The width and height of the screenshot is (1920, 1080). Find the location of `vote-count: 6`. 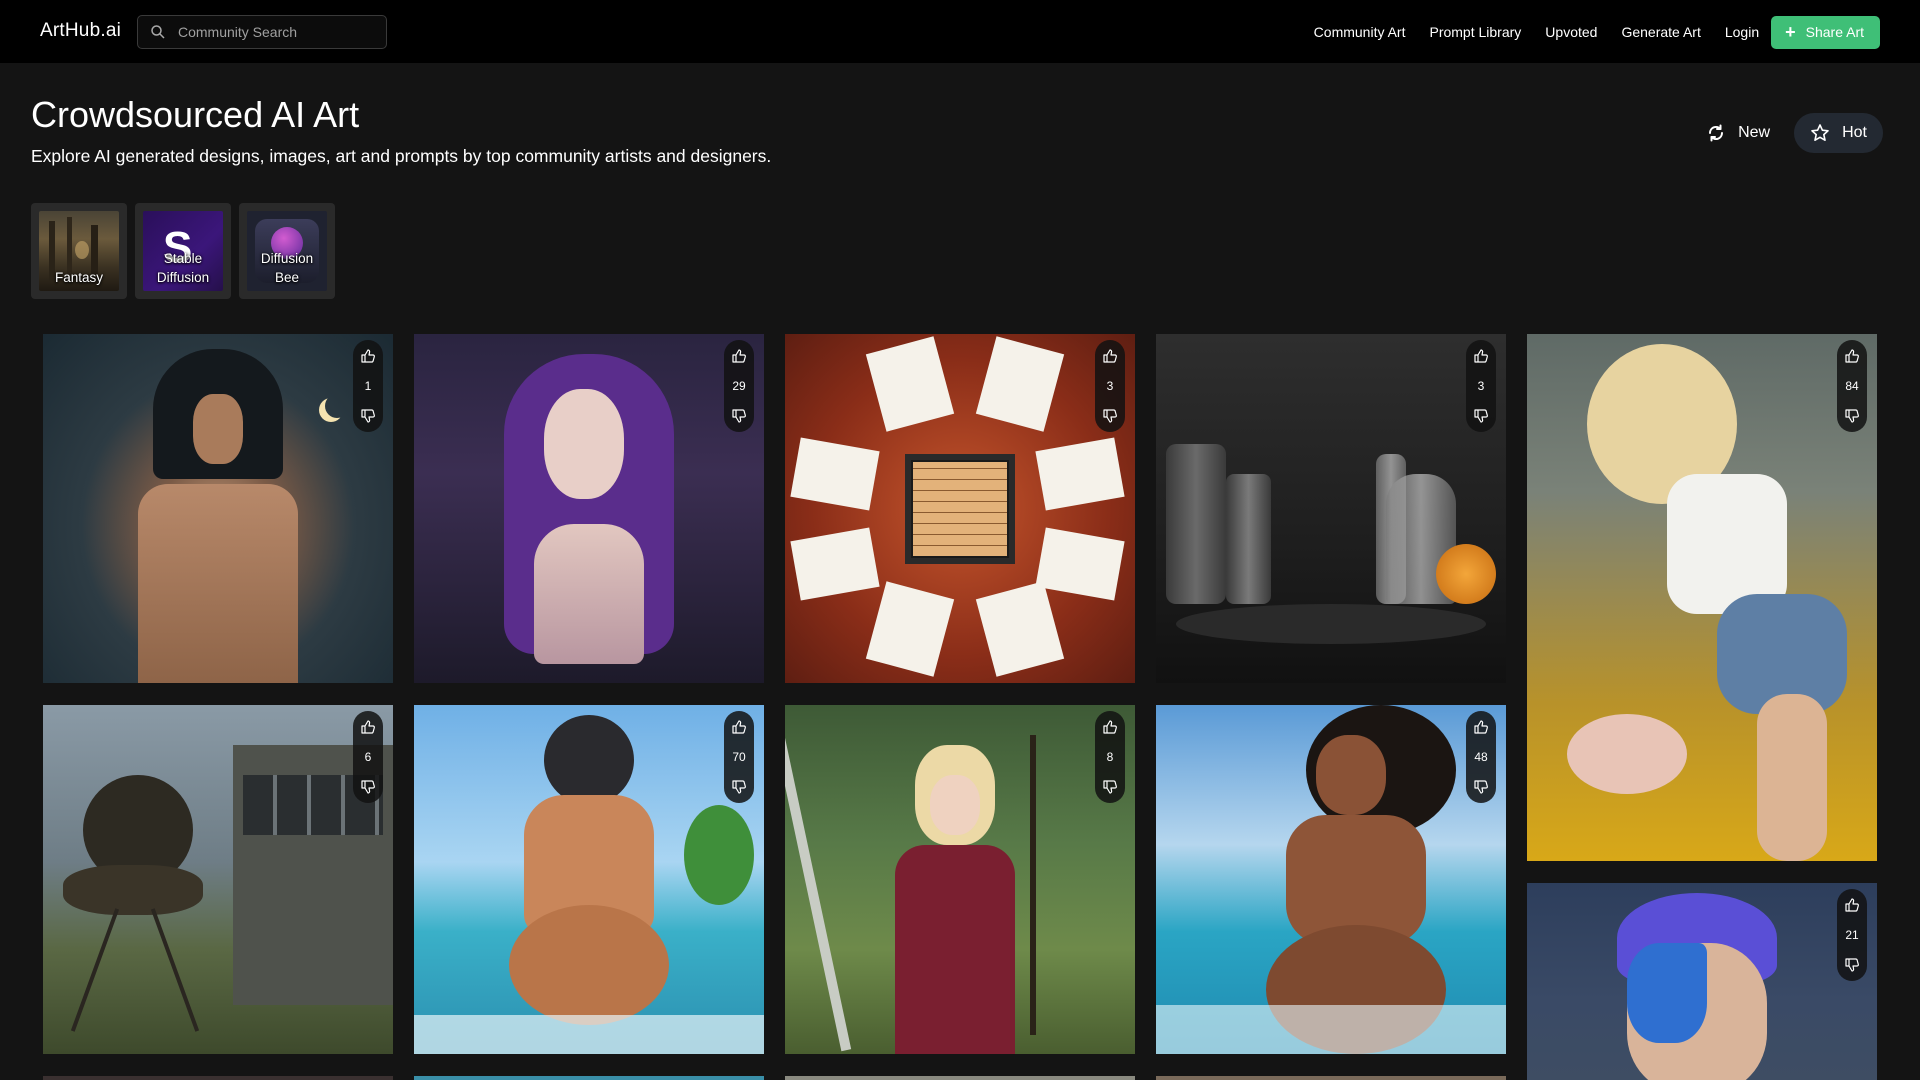

vote-count: 6 is located at coordinates (368, 757).